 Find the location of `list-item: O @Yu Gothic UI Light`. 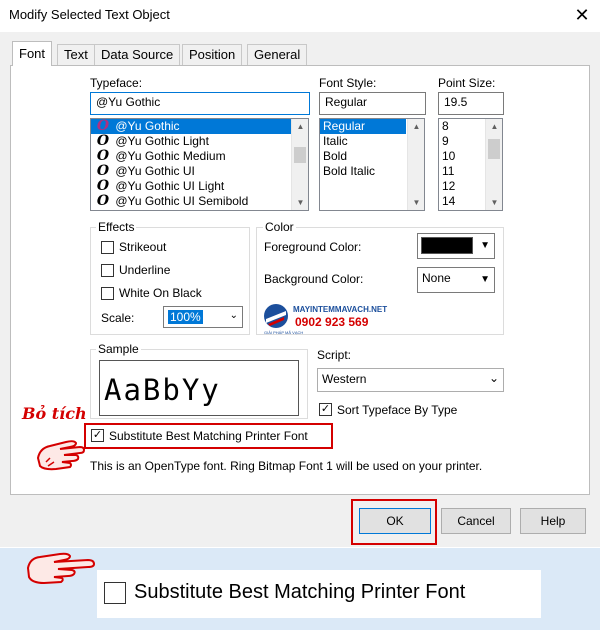

list-item: O @Yu Gothic UI Light is located at coordinates (199, 186).